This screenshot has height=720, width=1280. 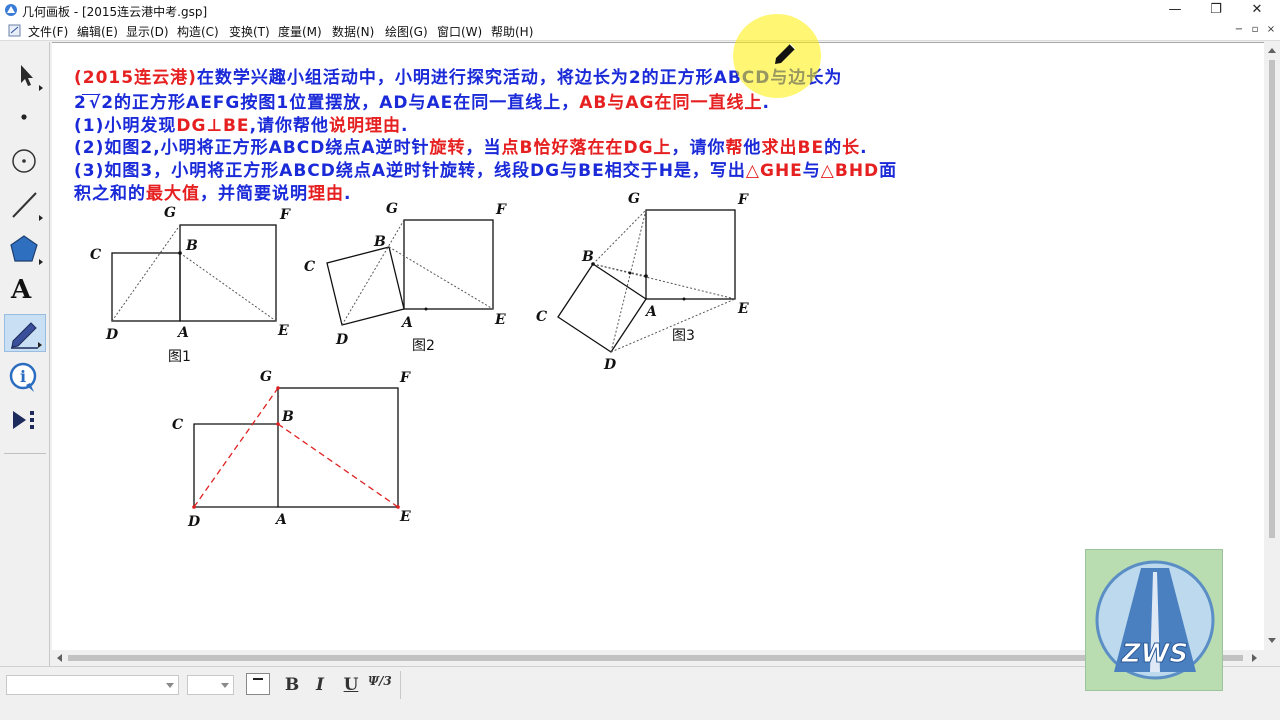 I want to click on scroll-left-icon, so click(x=59, y=658).